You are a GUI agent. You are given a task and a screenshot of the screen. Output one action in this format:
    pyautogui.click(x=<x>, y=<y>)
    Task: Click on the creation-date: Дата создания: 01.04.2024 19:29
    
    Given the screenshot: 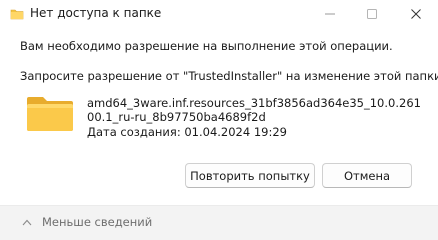 What is the action you would take?
    pyautogui.click(x=187, y=132)
    